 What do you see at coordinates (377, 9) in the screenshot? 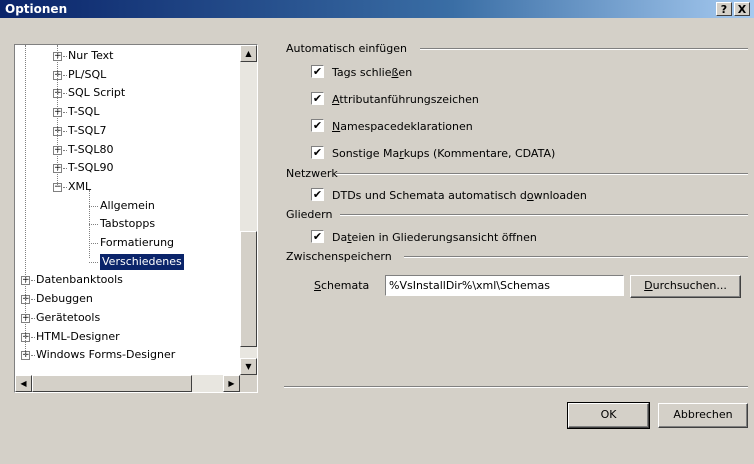
I see `title-bar: Optionen ? X` at bounding box center [377, 9].